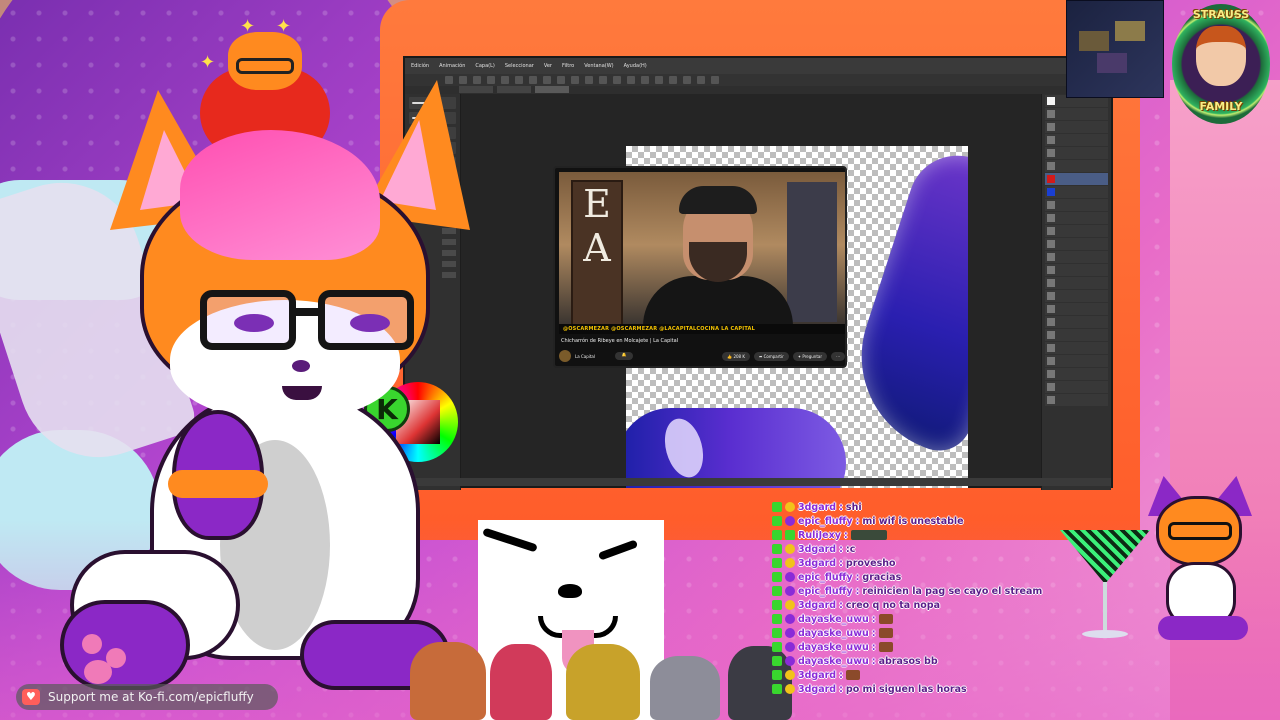 This screenshot has width=1280, height=720. Describe the element at coordinates (892, 605) in the screenshot. I see `chat-text: creo q no ta nopa` at that location.